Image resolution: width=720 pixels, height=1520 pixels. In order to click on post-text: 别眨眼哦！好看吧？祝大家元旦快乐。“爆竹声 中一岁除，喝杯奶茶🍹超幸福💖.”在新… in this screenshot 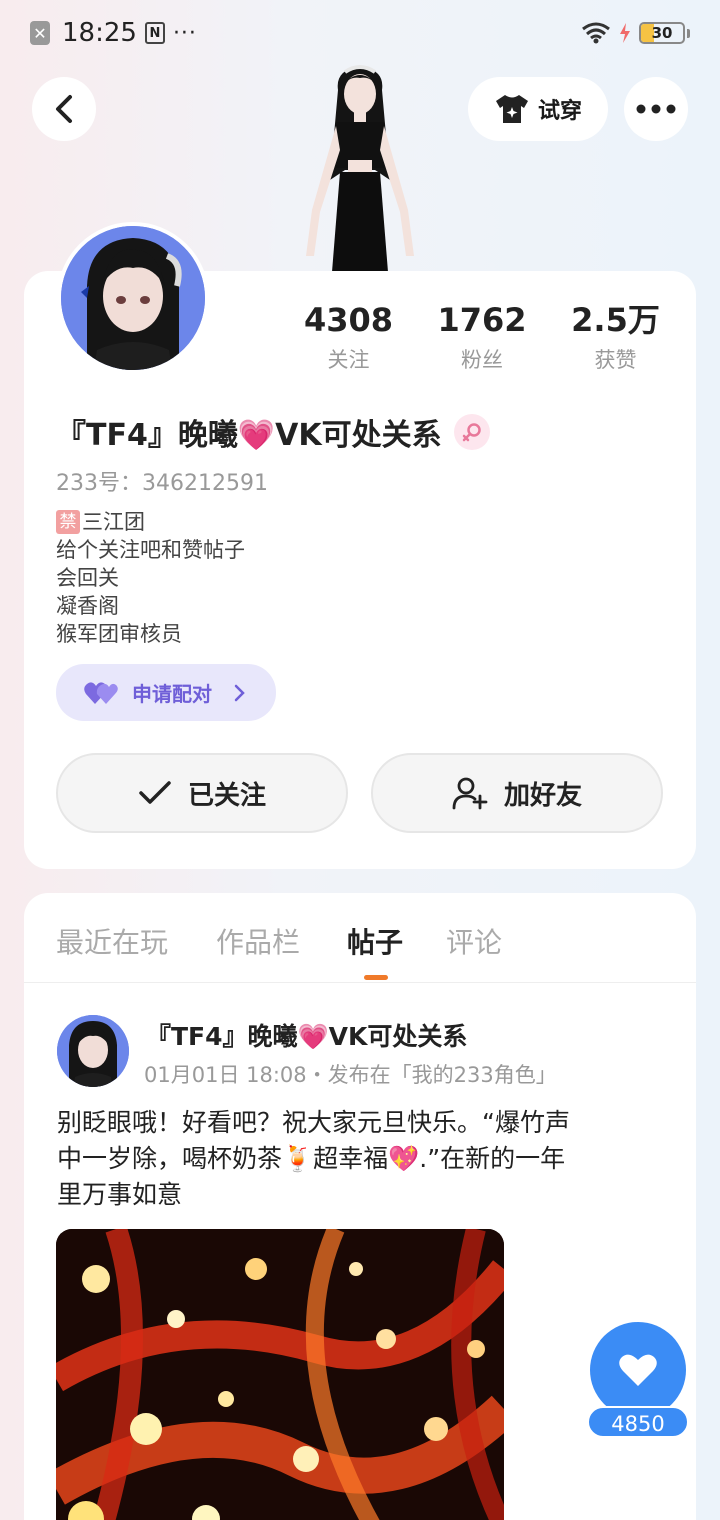, I will do `click(357, 1159)`.